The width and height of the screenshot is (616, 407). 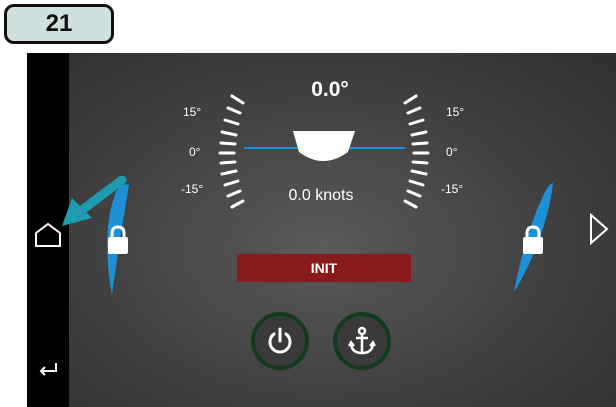 I want to click on power-icon, so click(x=280, y=340).